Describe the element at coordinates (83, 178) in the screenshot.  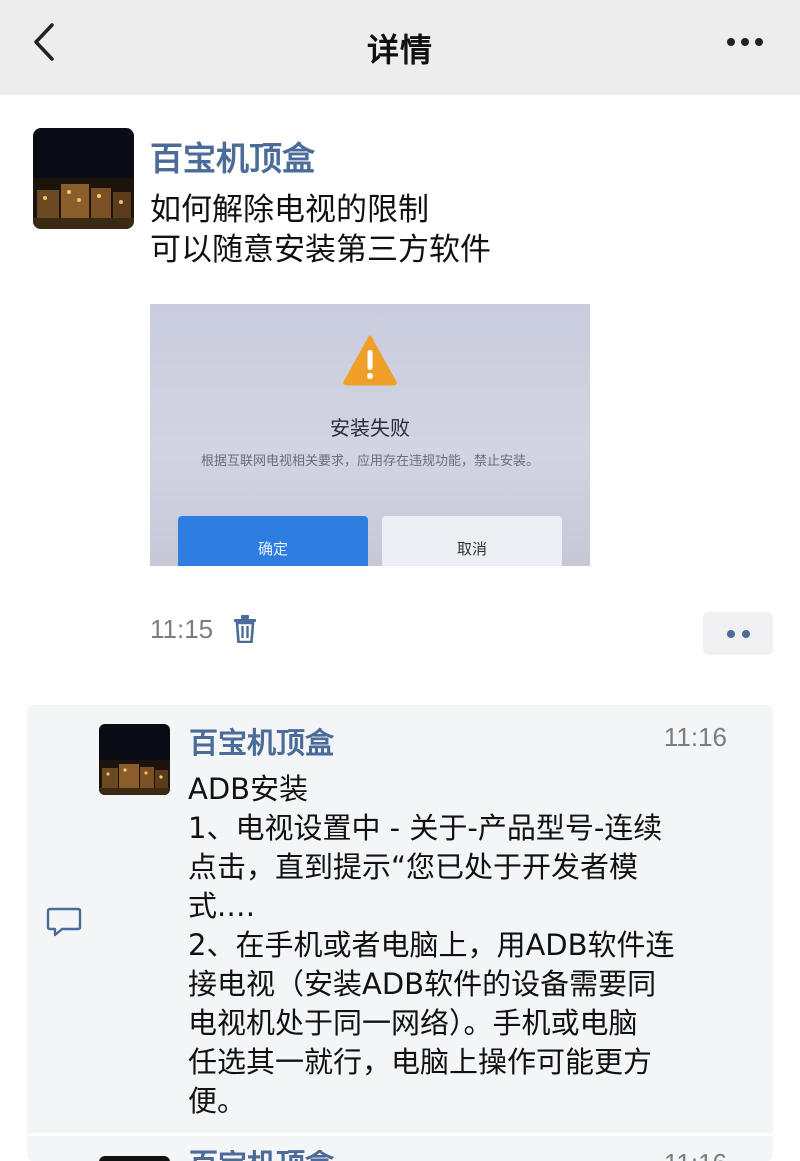
I see `post-author-avatar` at that location.